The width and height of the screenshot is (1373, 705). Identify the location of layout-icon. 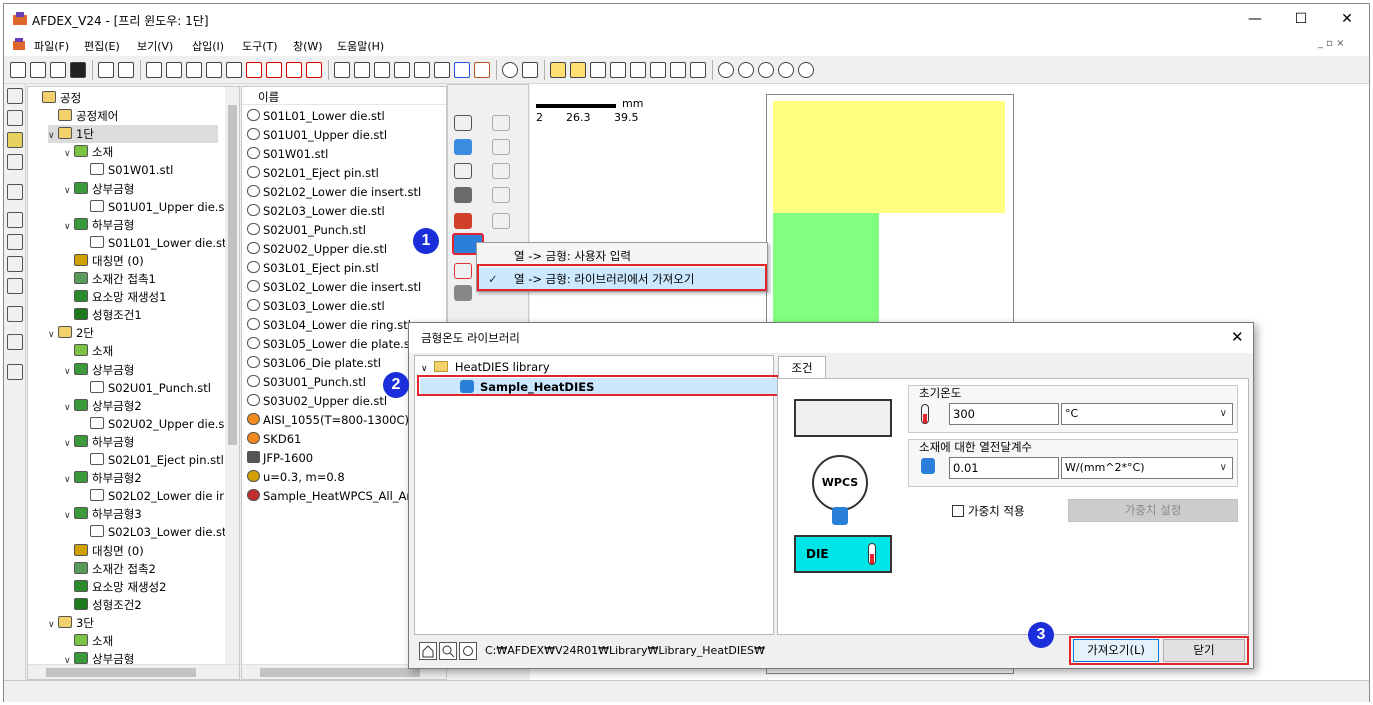
(15, 220).